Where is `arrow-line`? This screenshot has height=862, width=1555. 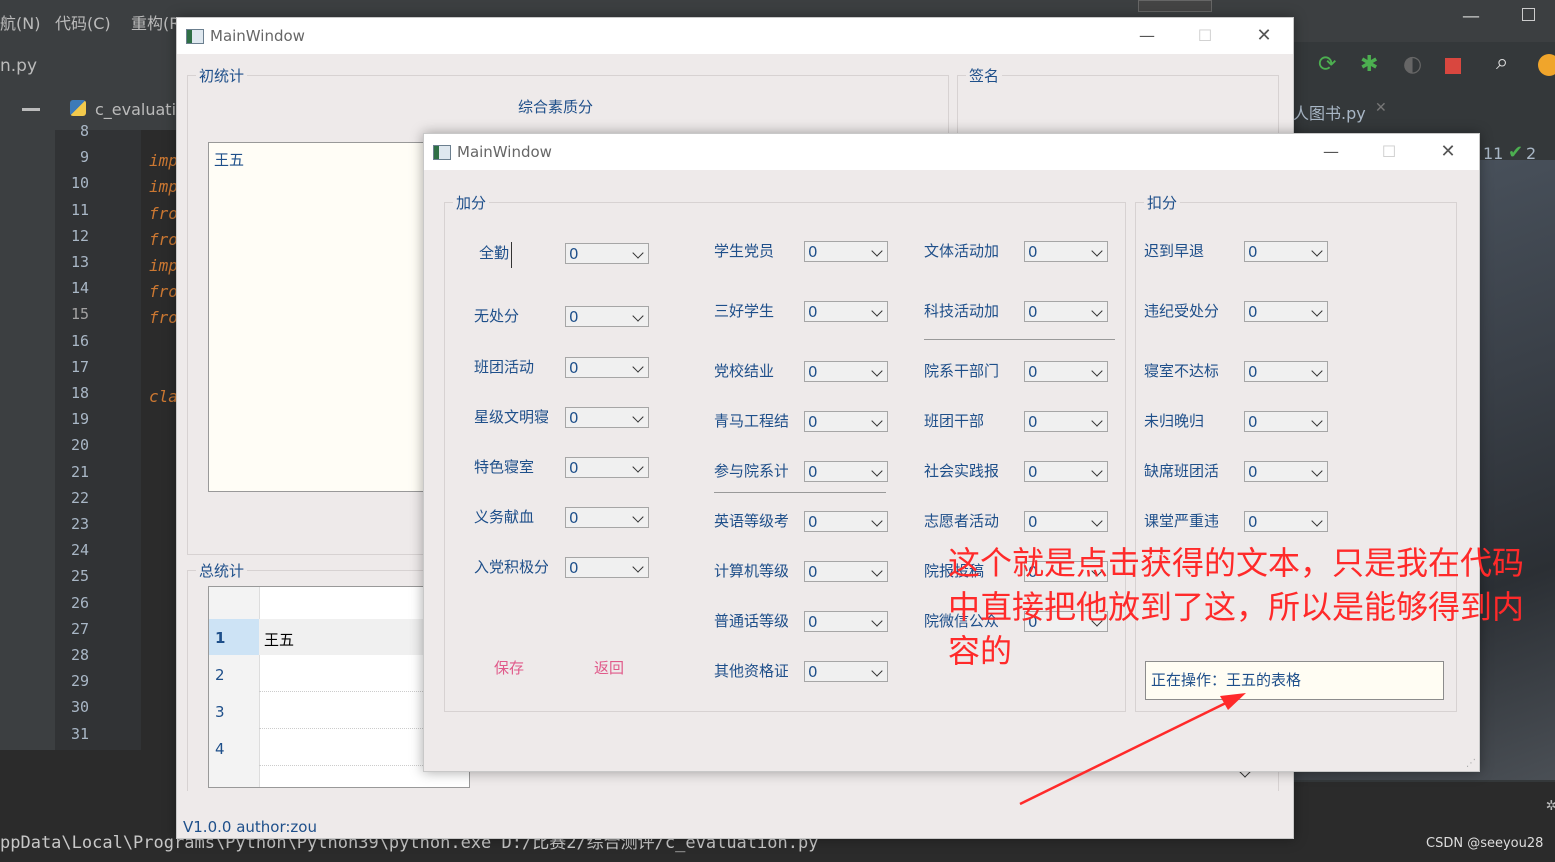 arrow-line is located at coordinates (1126, 752).